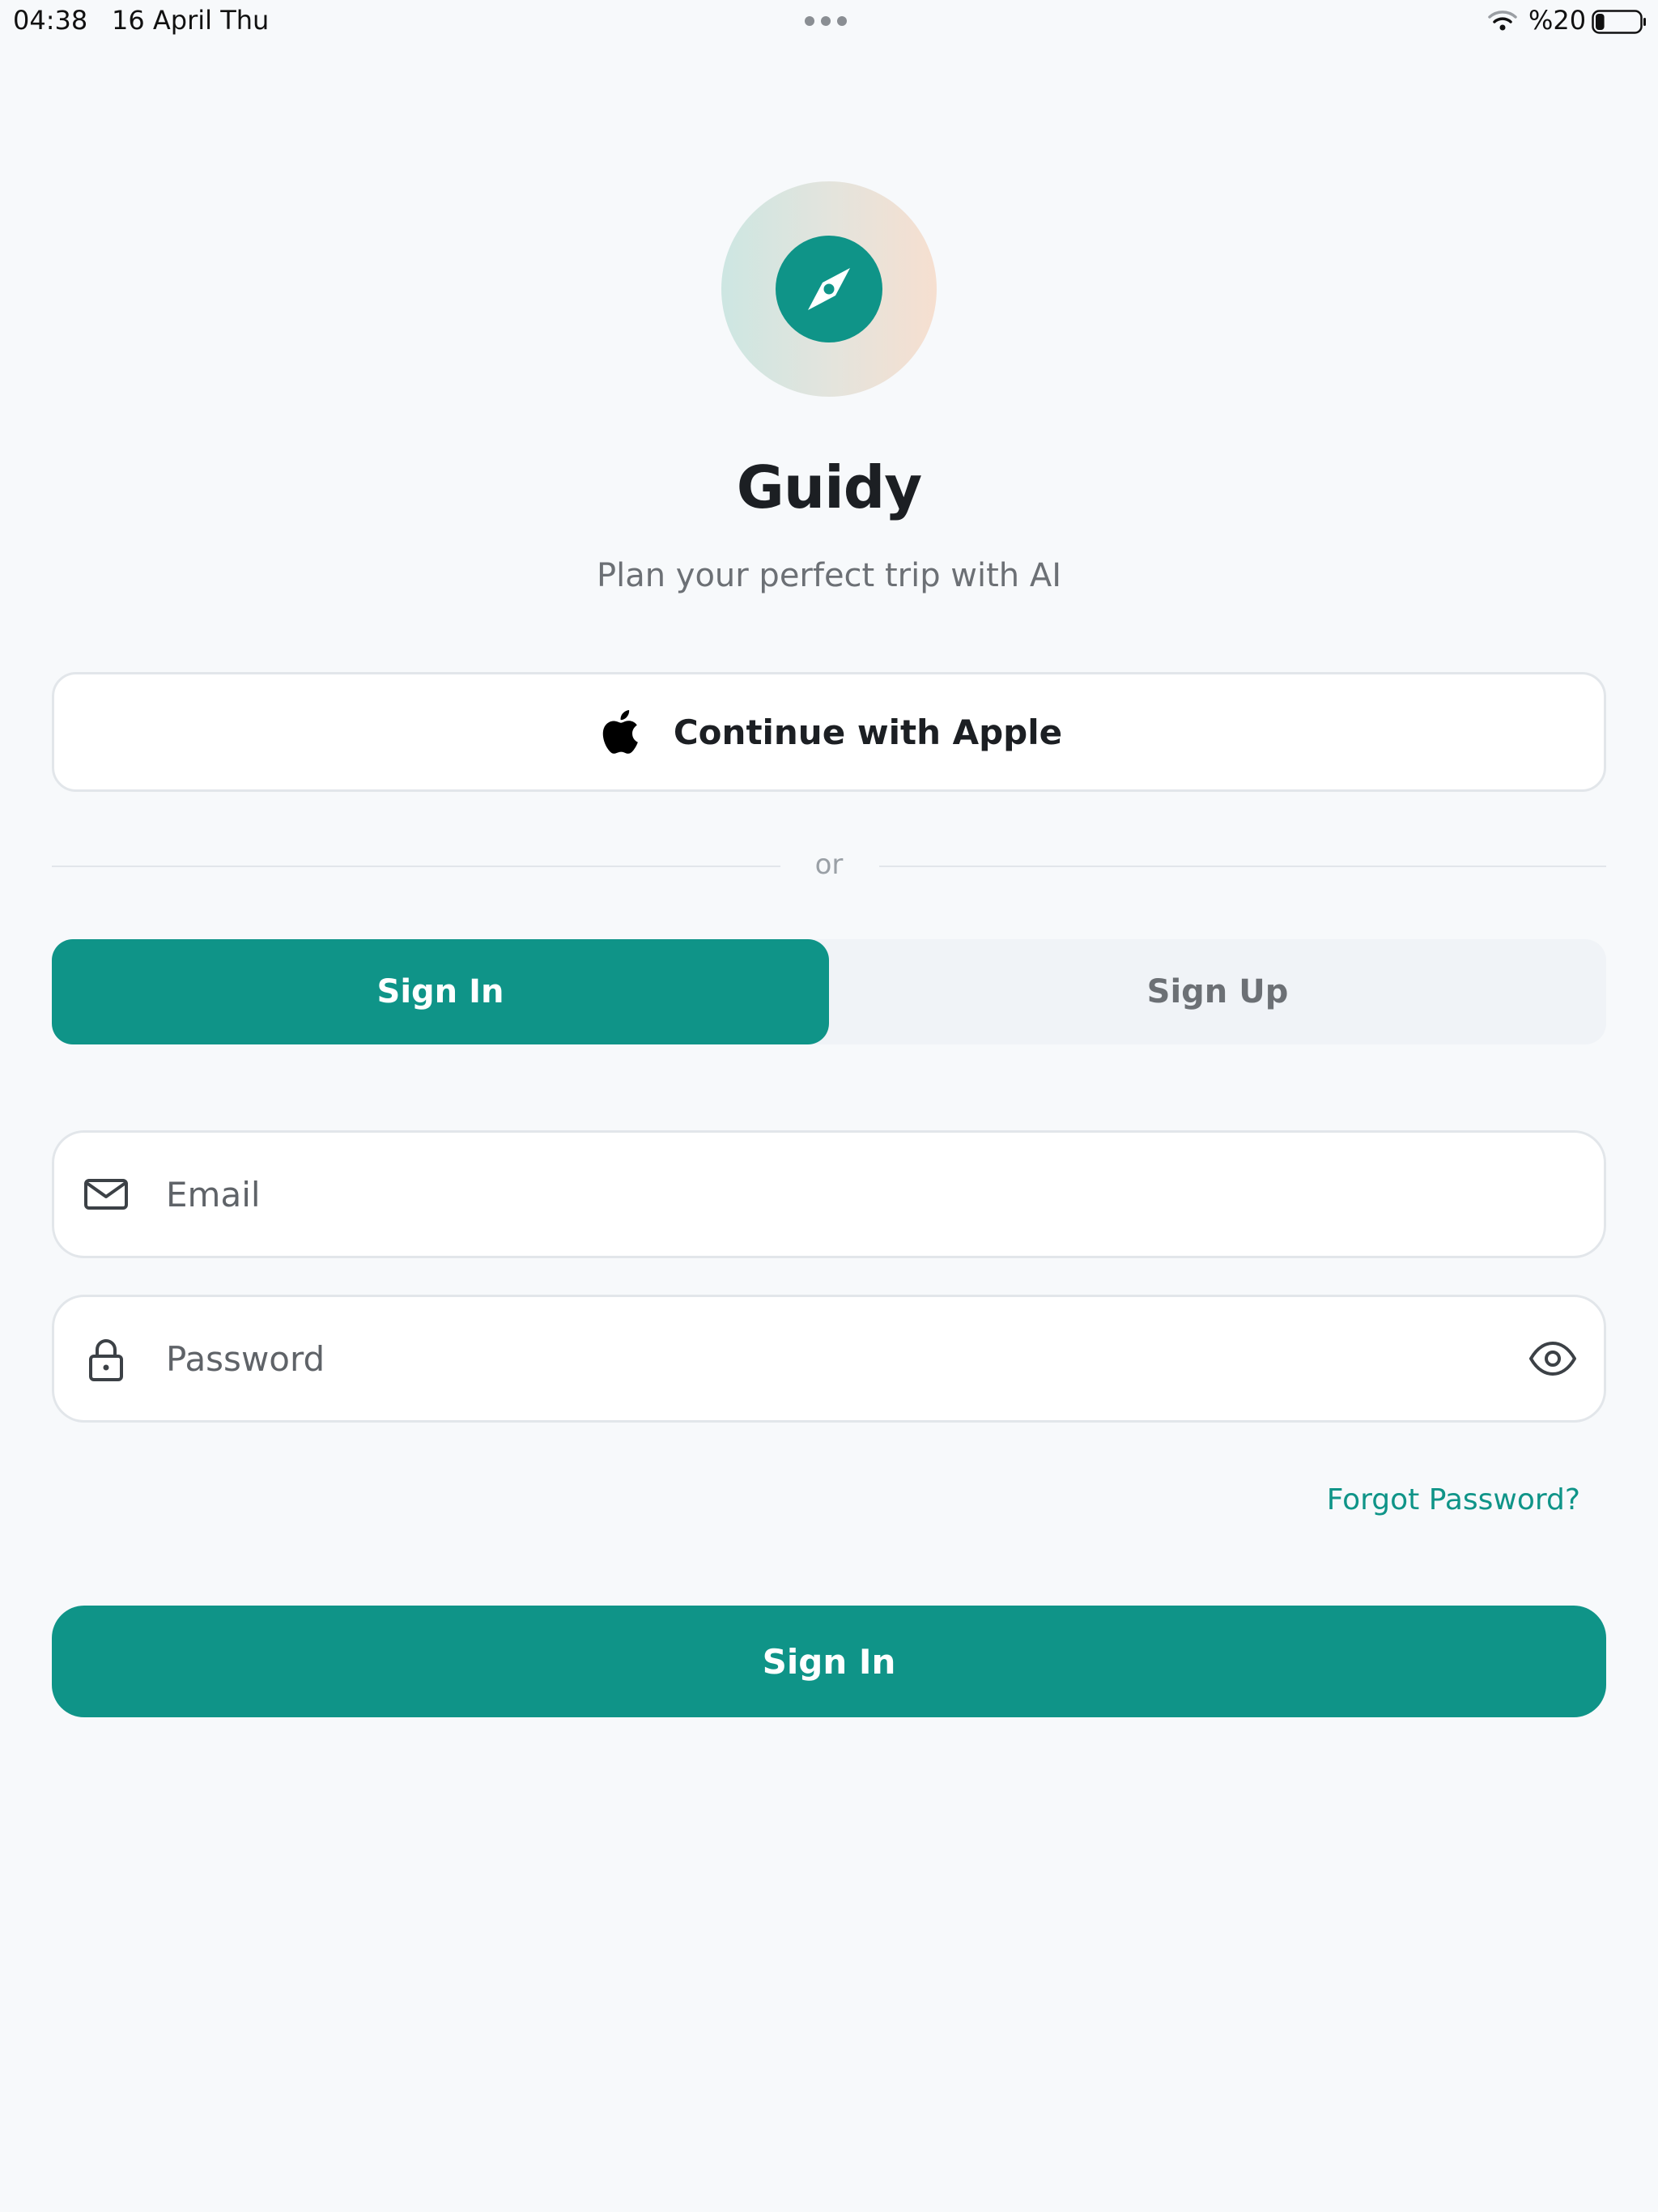 This screenshot has height=2212, width=1658. I want to click on logo-badge, so click(829, 289).